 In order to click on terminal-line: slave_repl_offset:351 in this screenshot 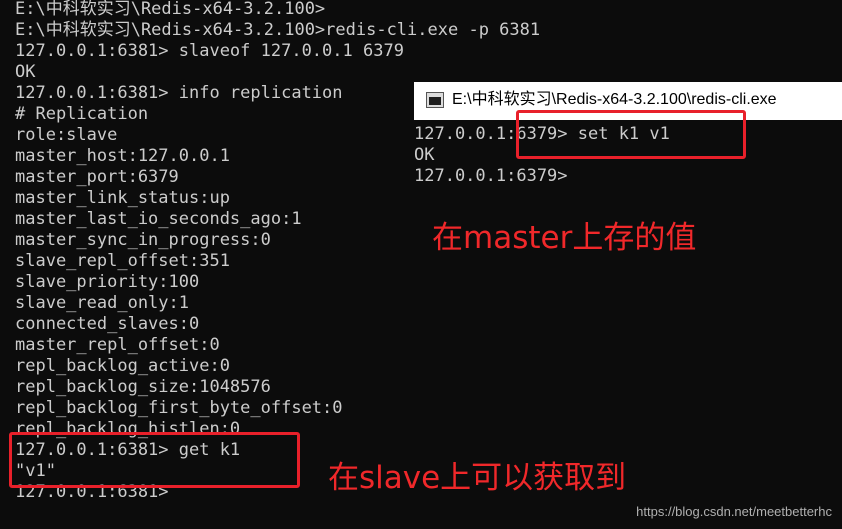, I will do `click(122, 261)`.